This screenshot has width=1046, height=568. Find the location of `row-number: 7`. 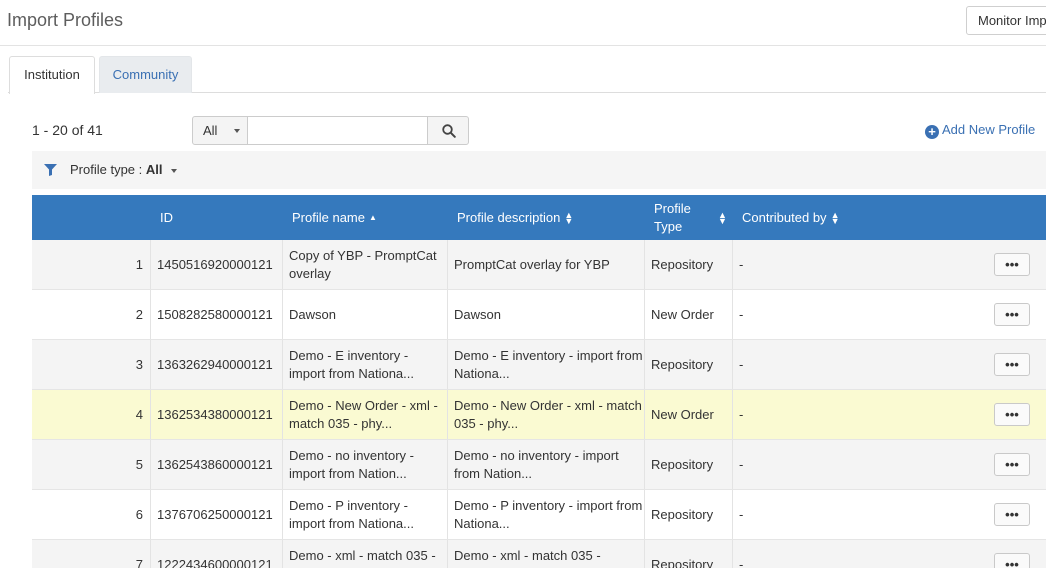

row-number: 7 is located at coordinates (139, 562).